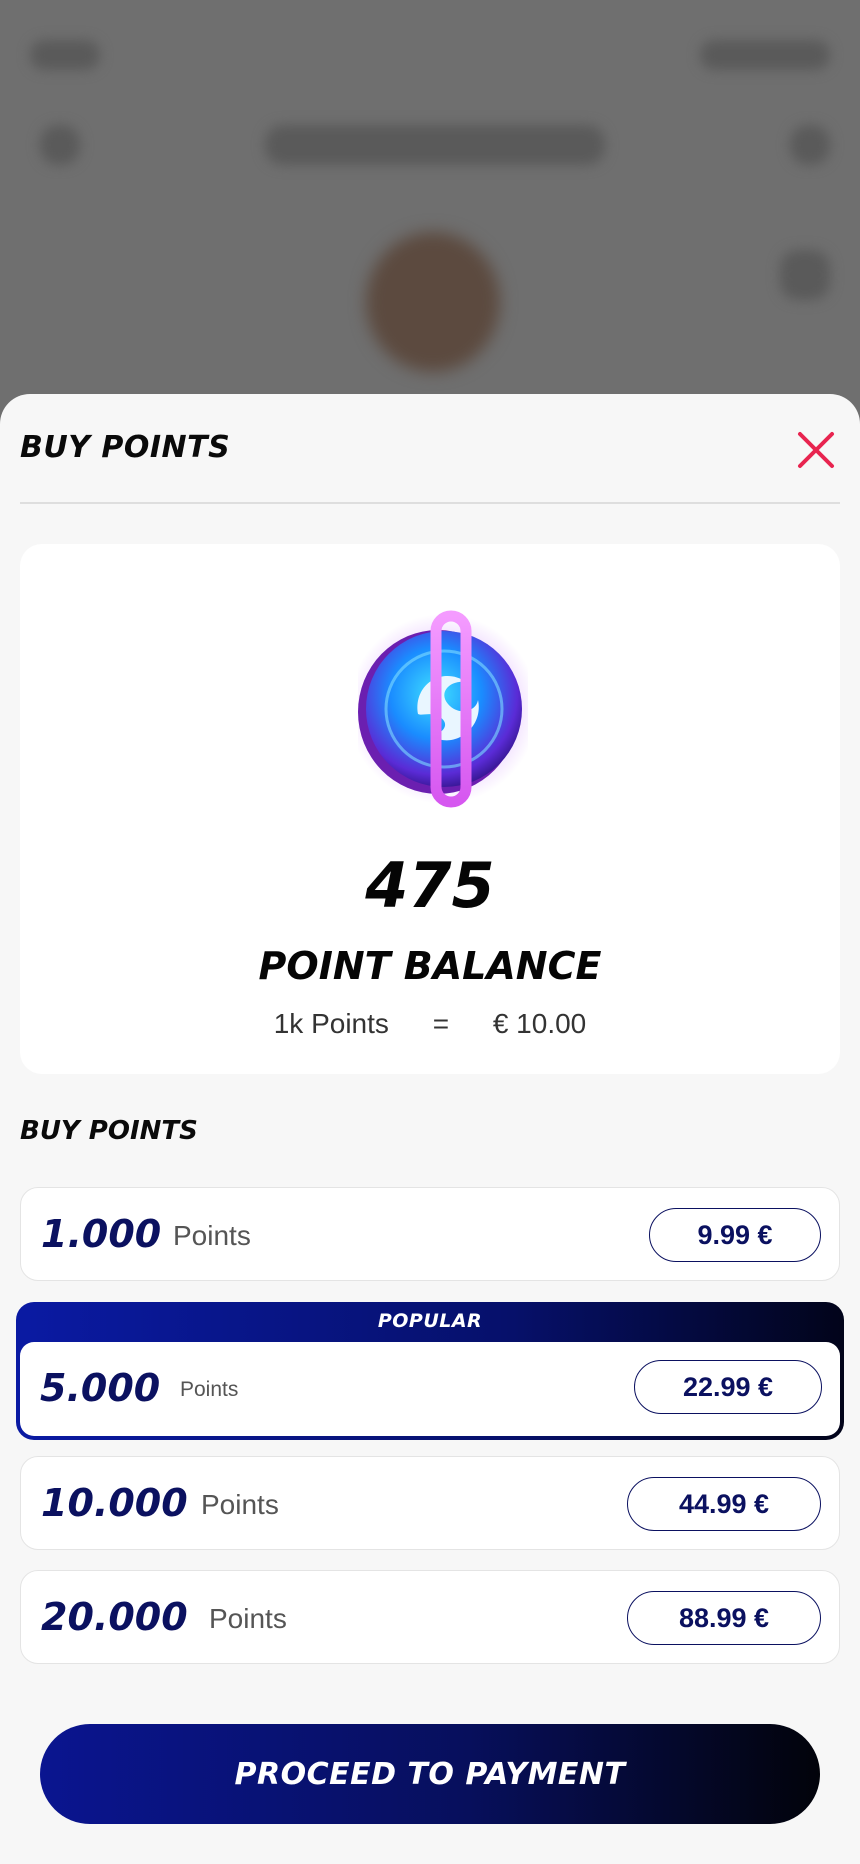  Describe the element at coordinates (65, 55) in the screenshot. I see `status-bar-time` at that location.